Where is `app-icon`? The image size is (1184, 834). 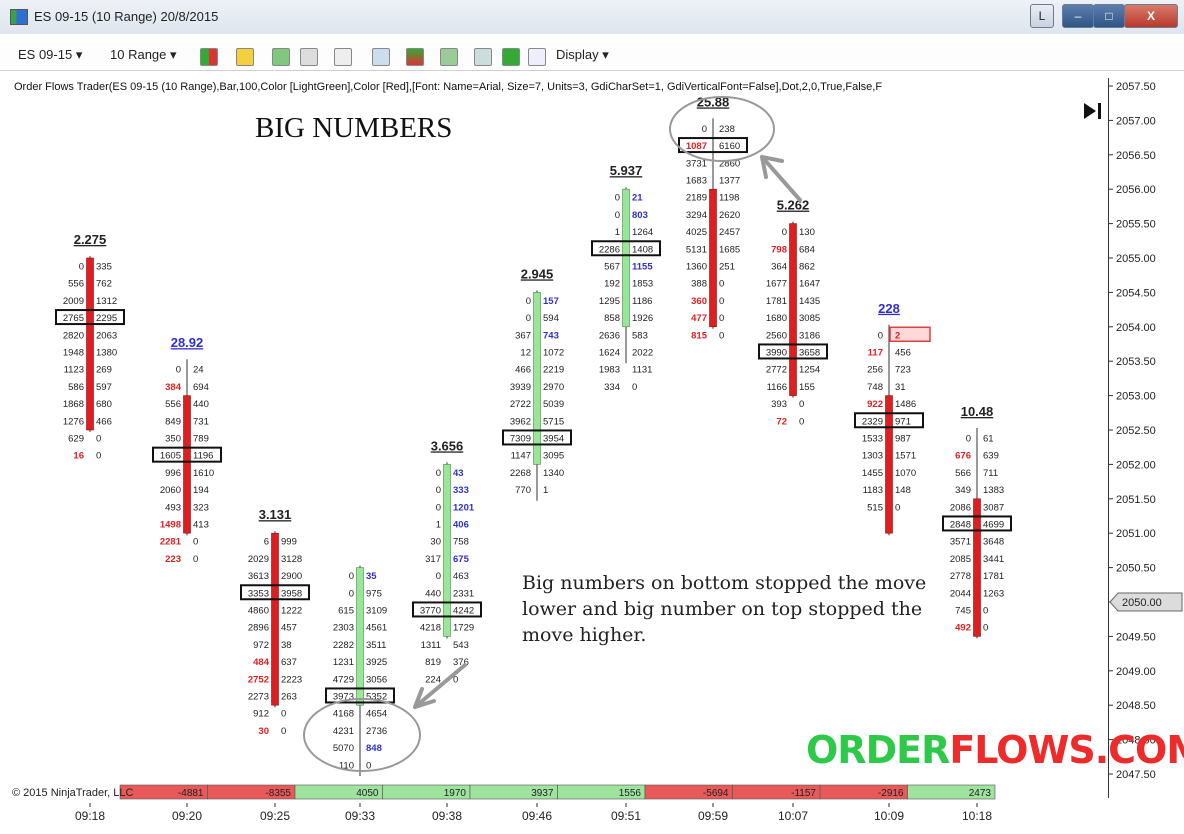 app-icon is located at coordinates (19, 17).